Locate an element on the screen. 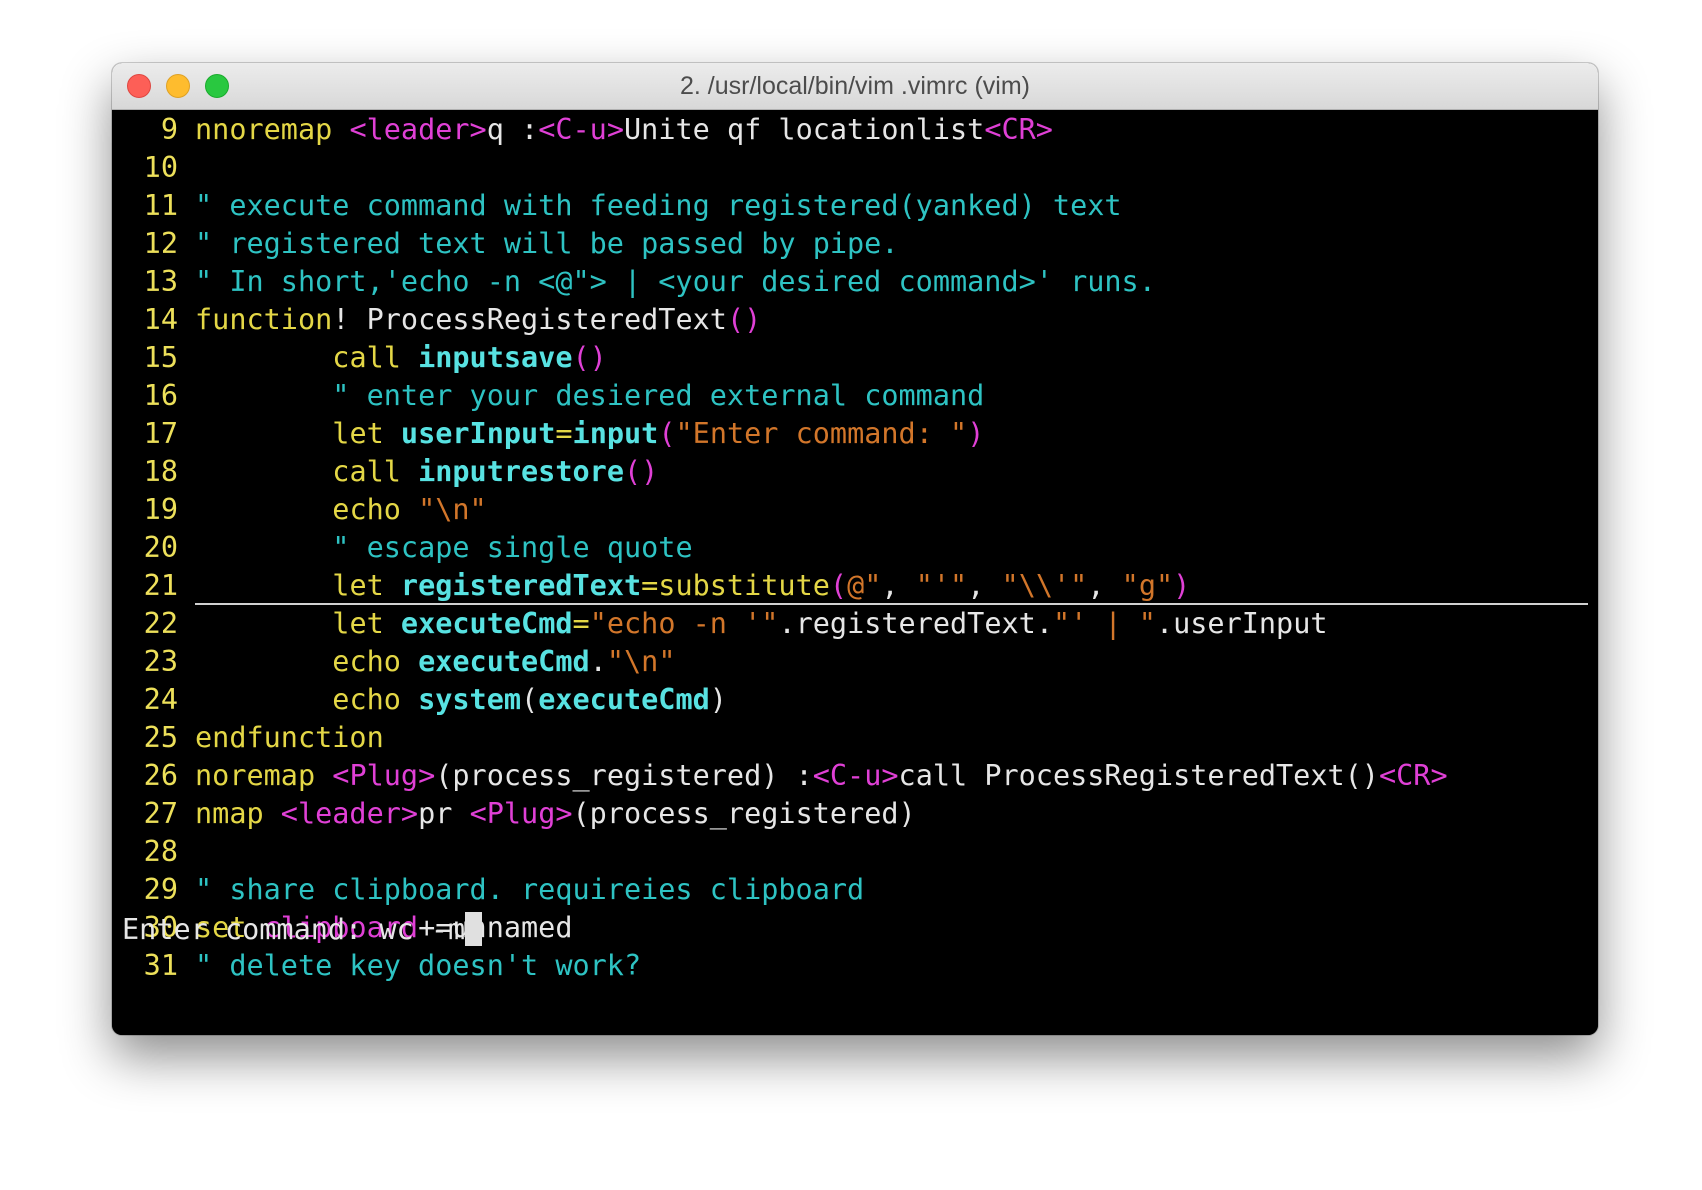 Image resolution: width=1702 pixels, height=1190 pixels. syntax-token: Unite qf locationlist is located at coordinates (804, 129).